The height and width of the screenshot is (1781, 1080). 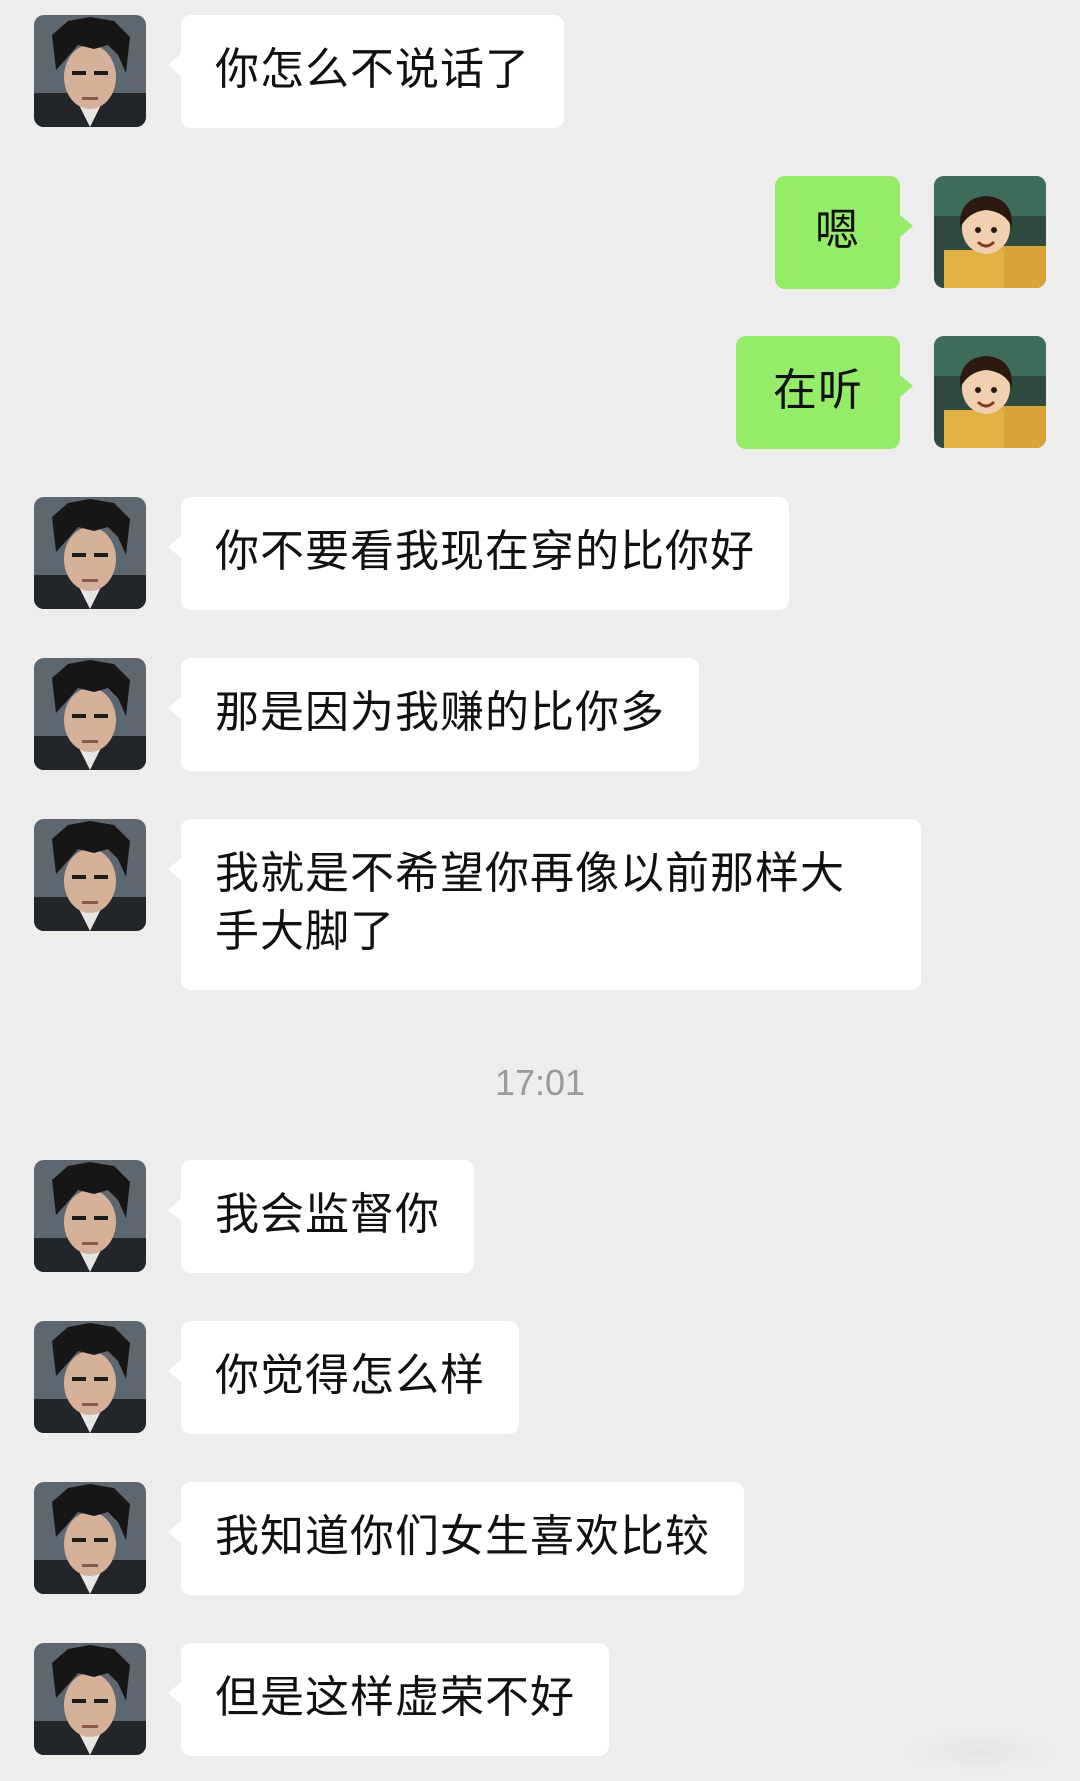 I want to click on message-bubble: 我知道你们女生喜欢比较, so click(x=456, y=1538).